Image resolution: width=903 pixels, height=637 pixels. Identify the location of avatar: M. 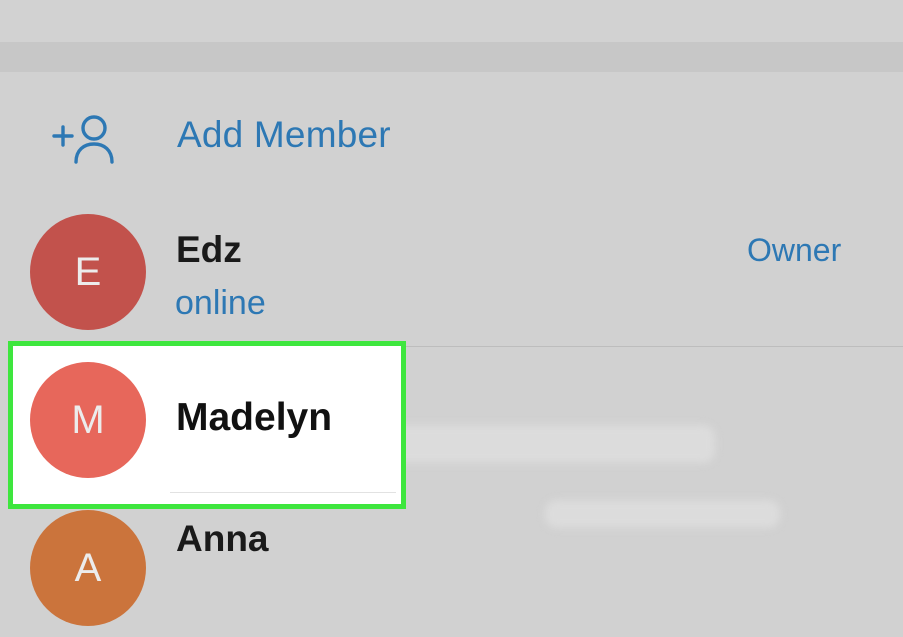
(88, 420).